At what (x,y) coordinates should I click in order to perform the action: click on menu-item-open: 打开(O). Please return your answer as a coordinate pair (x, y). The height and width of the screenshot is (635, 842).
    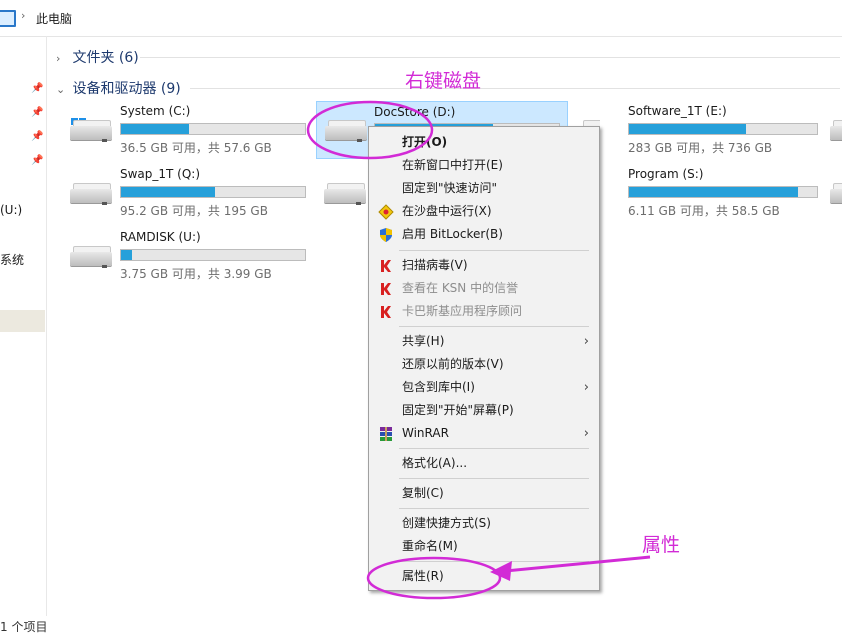
    Looking at the image, I should click on (484, 142).